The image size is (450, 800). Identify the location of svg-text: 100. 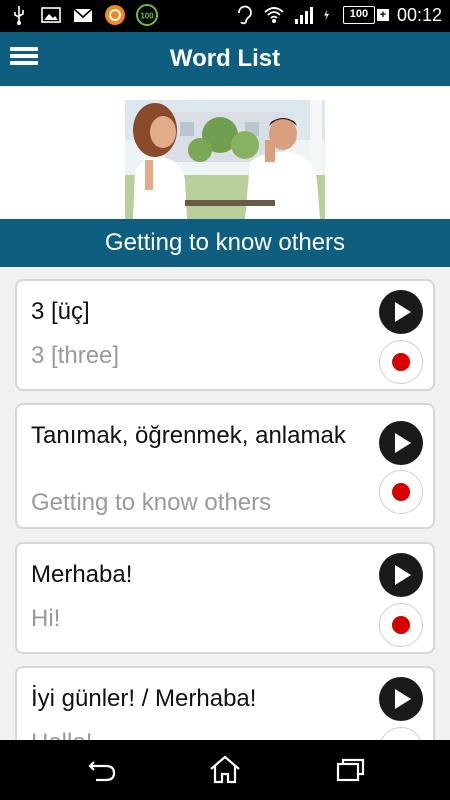
(147, 16).